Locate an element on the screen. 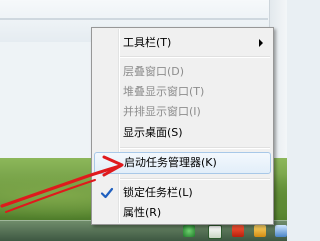 This screenshot has width=320, height=241. red-arrow-annotation-icon is located at coordinates (62, 184).